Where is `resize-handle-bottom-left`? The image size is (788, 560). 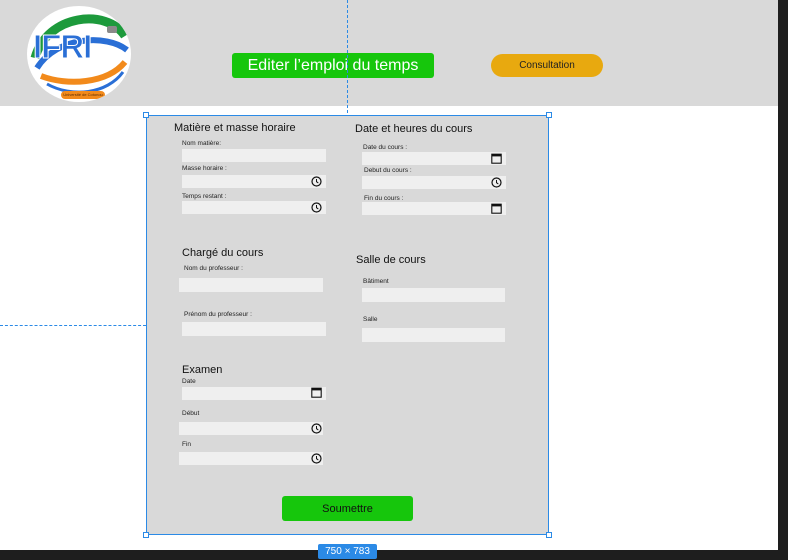 resize-handle-bottom-left is located at coordinates (146, 535).